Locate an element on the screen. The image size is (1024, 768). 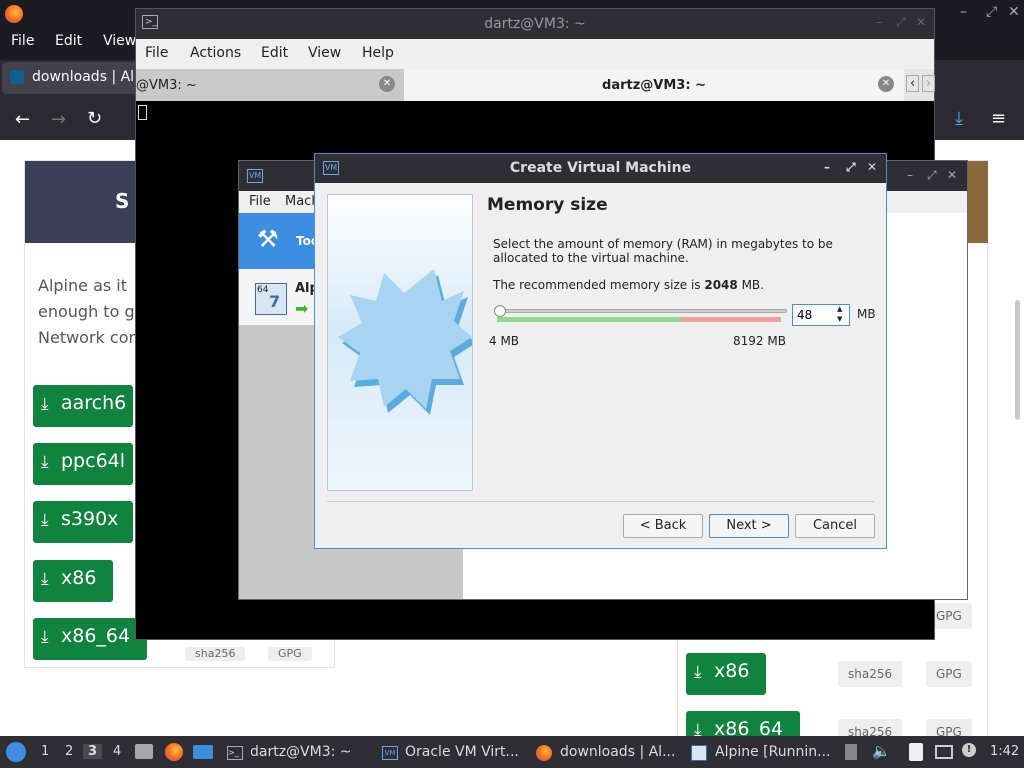
terminal-close-icon: ✕ is located at coordinates (921, 22).